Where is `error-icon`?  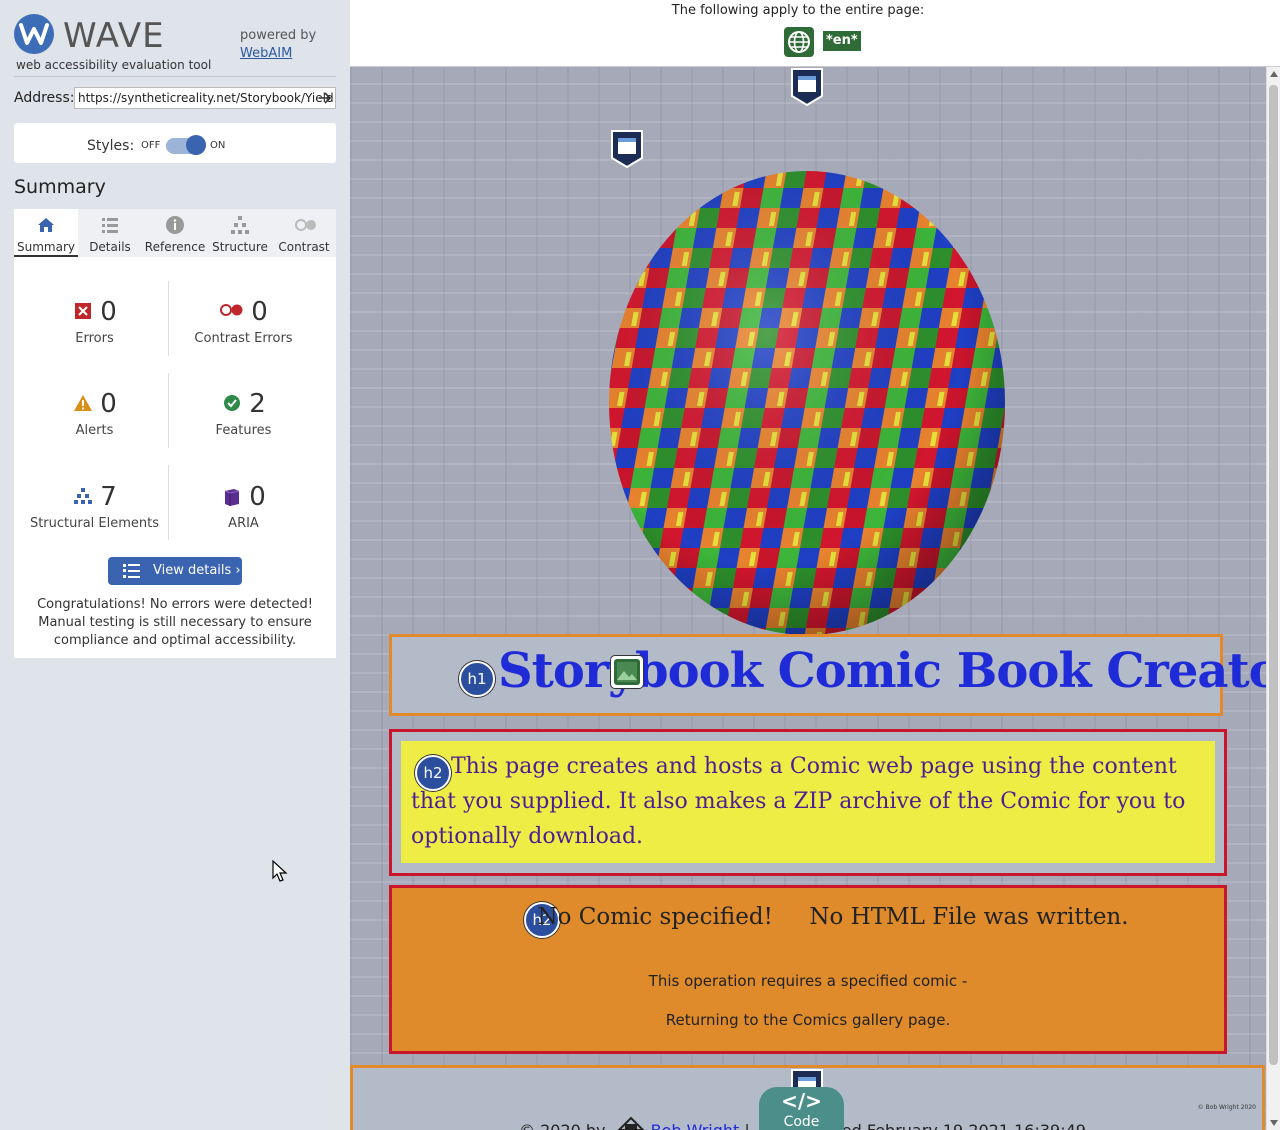 error-icon is located at coordinates (83, 312).